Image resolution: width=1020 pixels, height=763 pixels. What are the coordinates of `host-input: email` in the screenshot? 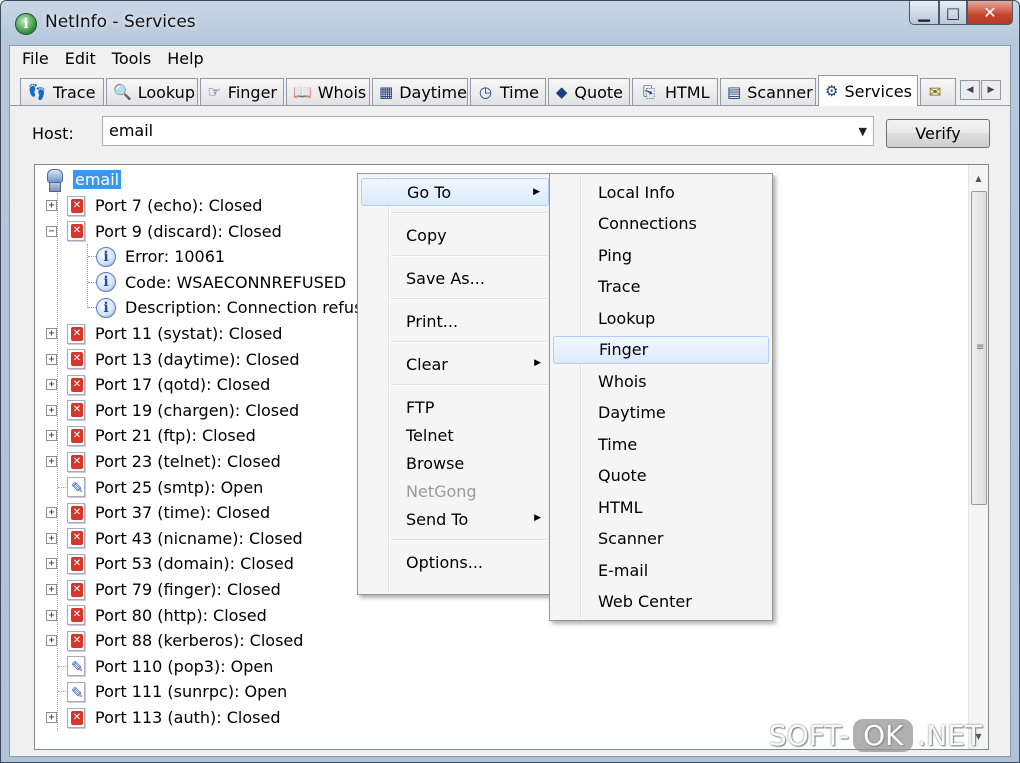 It's located at (131, 130).